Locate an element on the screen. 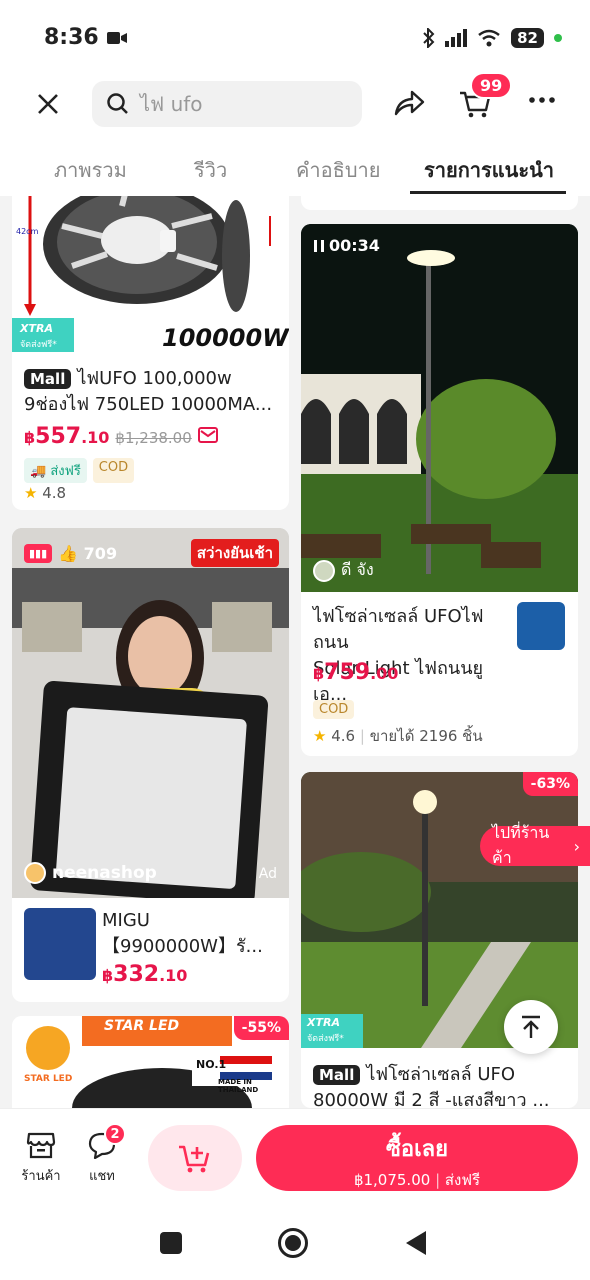  tag-row: COD is located at coordinates (334, 708).